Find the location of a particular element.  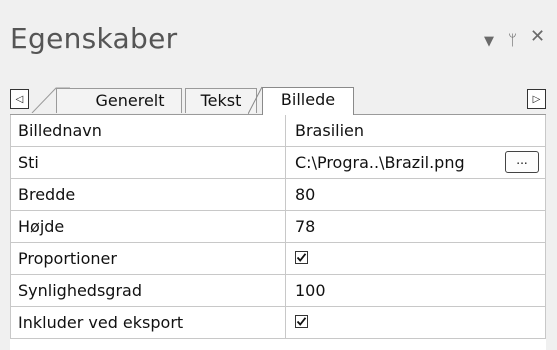

tab-edge-decoration-active is located at coordinates (255, 100).